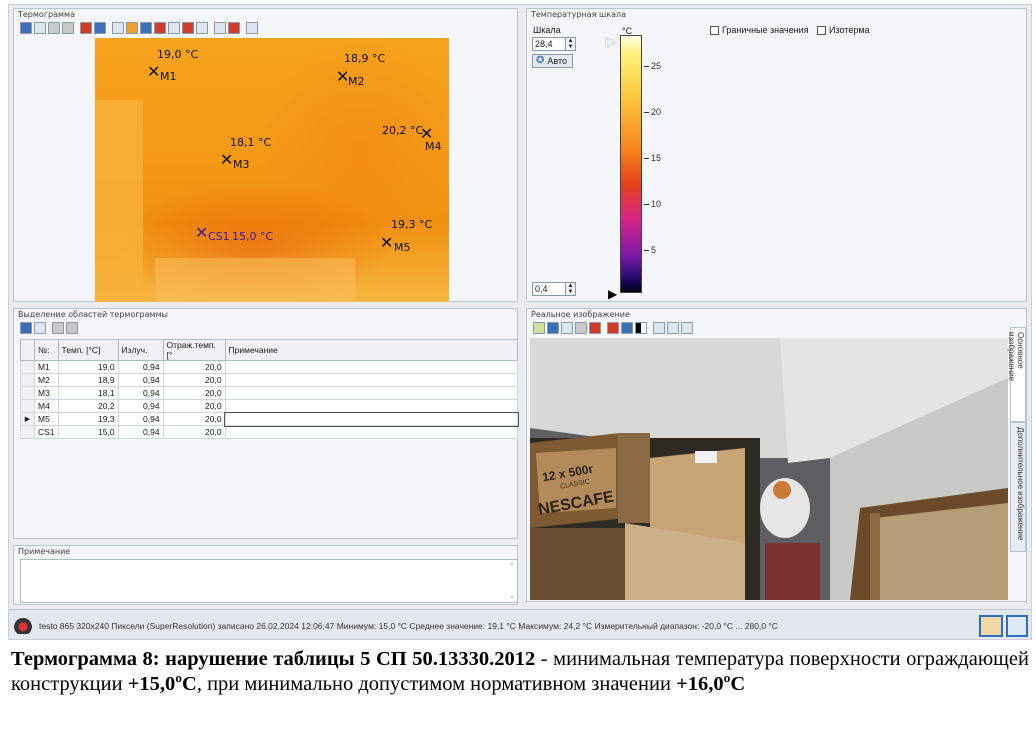 Image resolution: width=1036 pixels, height=729 pixels. I want to click on table-row: ▶ M5 19,3 0,94 20,0, so click(269, 419).